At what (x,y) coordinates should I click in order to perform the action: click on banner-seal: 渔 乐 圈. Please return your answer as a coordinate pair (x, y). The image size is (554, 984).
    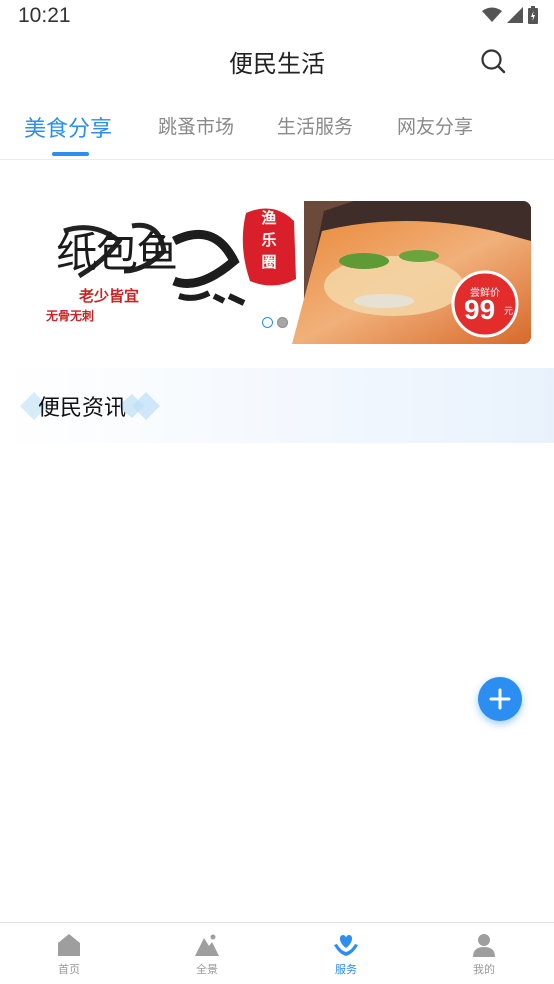
    Looking at the image, I should click on (269, 240).